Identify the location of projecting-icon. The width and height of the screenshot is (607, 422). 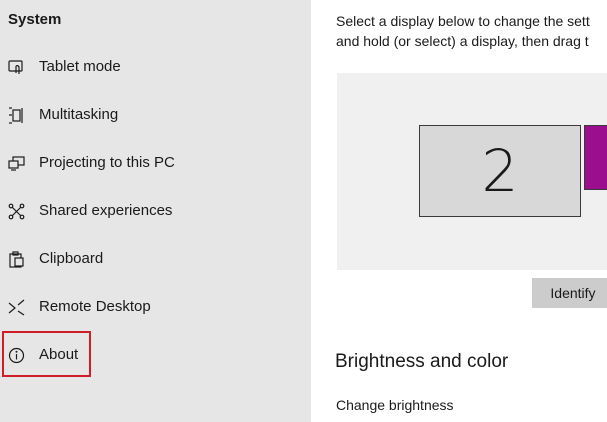
(16, 163).